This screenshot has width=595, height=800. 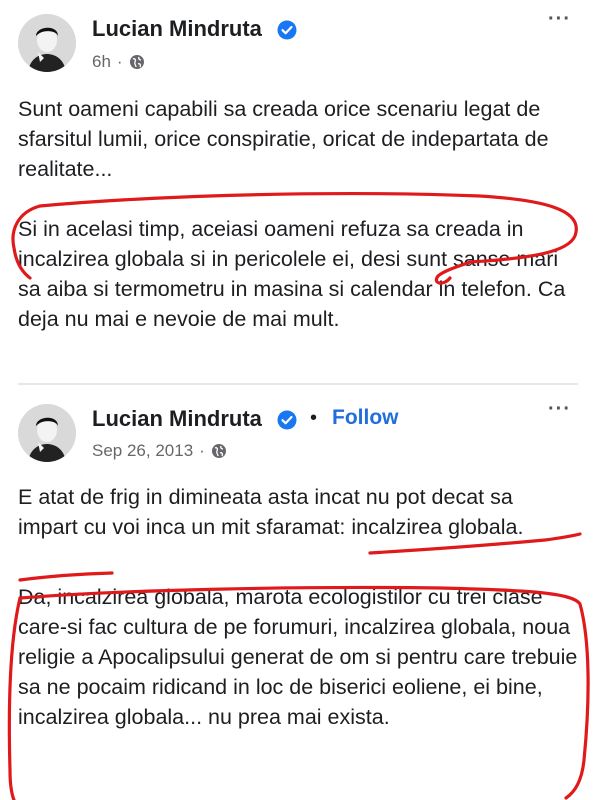 I want to click on timestamp: Sep 26, 2013, so click(x=142, y=451).